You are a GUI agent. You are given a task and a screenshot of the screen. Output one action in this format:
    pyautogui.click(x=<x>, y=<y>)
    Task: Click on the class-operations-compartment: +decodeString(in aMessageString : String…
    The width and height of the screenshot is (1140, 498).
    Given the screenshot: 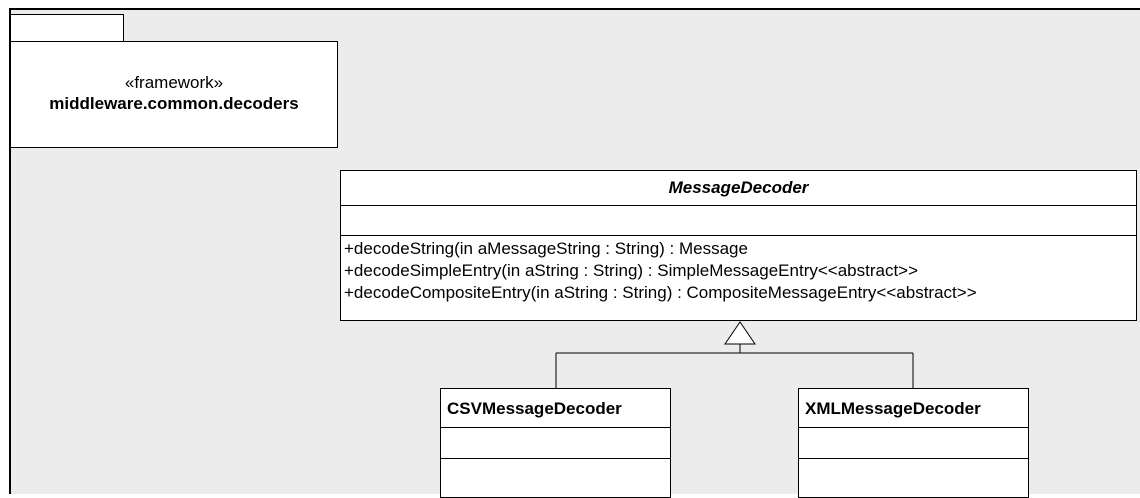 What is the action you would take?
    pyautogui.click(x=738, y=270)
    